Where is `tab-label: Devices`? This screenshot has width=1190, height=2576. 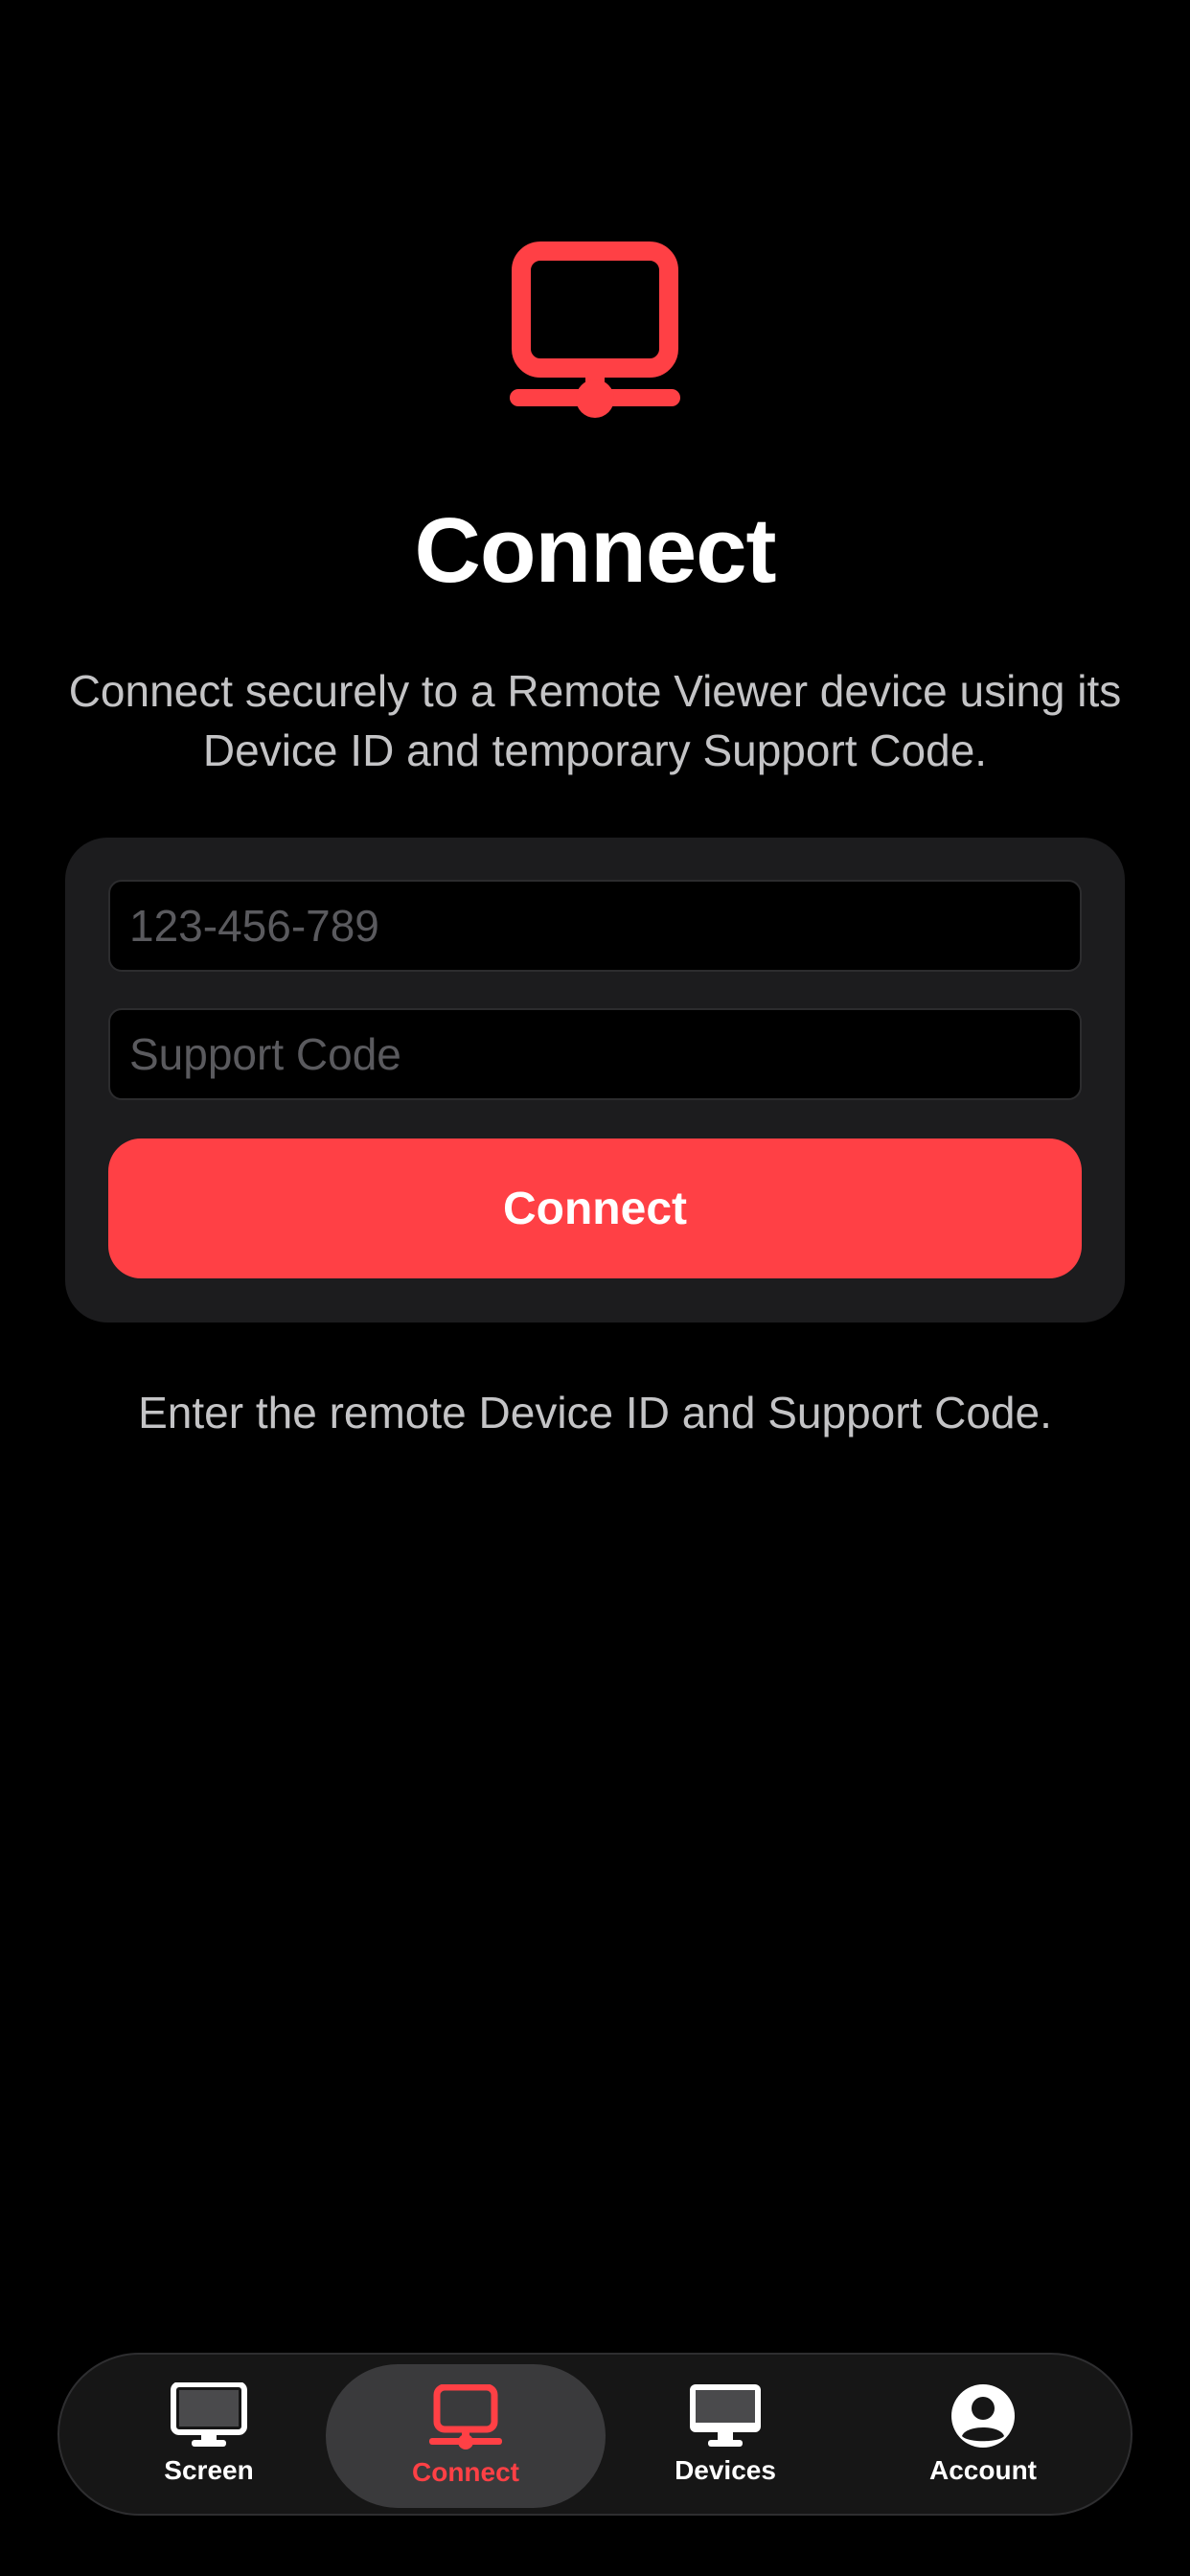
tab-label: Devices is located at coordinates (726, 2470).